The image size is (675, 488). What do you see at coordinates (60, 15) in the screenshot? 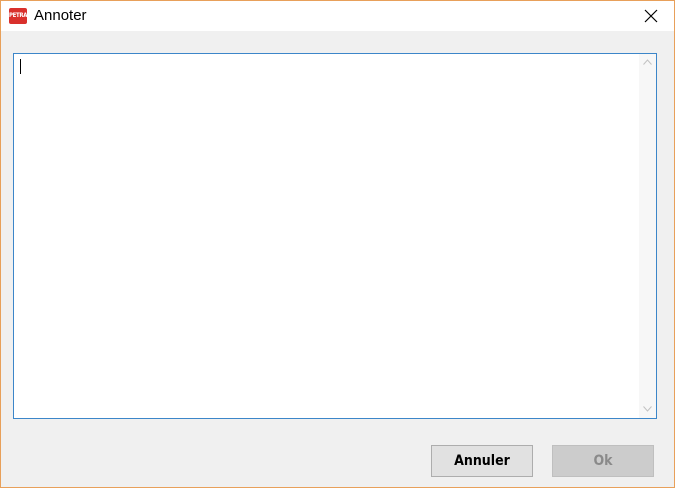
I see `window-title: Annoter` at bounding box center [60, 15].